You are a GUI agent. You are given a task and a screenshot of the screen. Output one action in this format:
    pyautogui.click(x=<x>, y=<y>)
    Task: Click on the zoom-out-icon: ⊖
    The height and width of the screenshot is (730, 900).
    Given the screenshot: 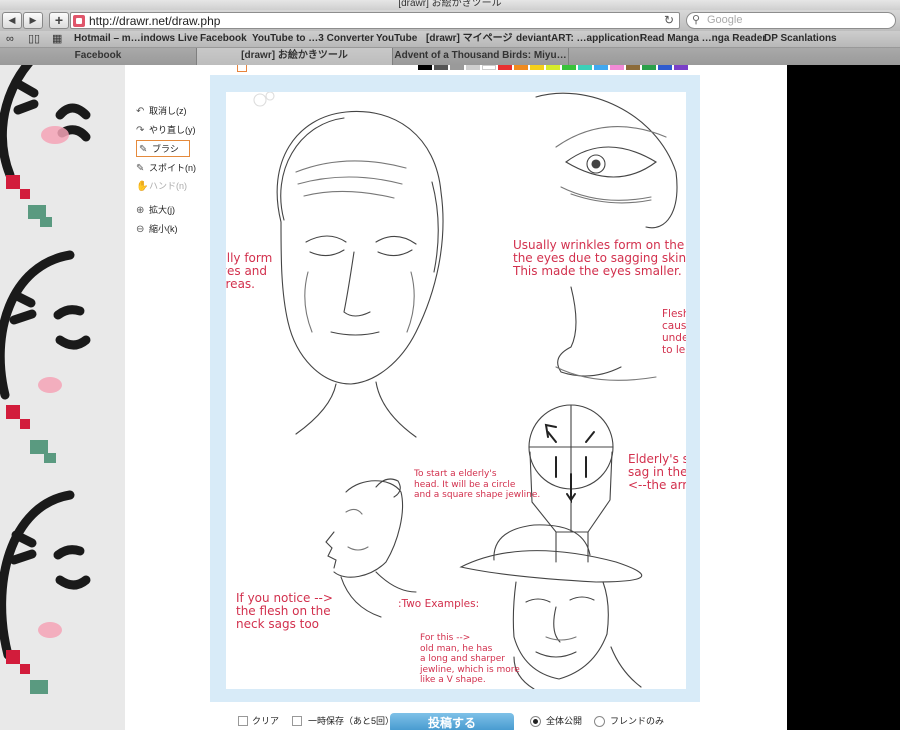 What is the action you would take?
    pyautogui.click(x=140, y=229)
    